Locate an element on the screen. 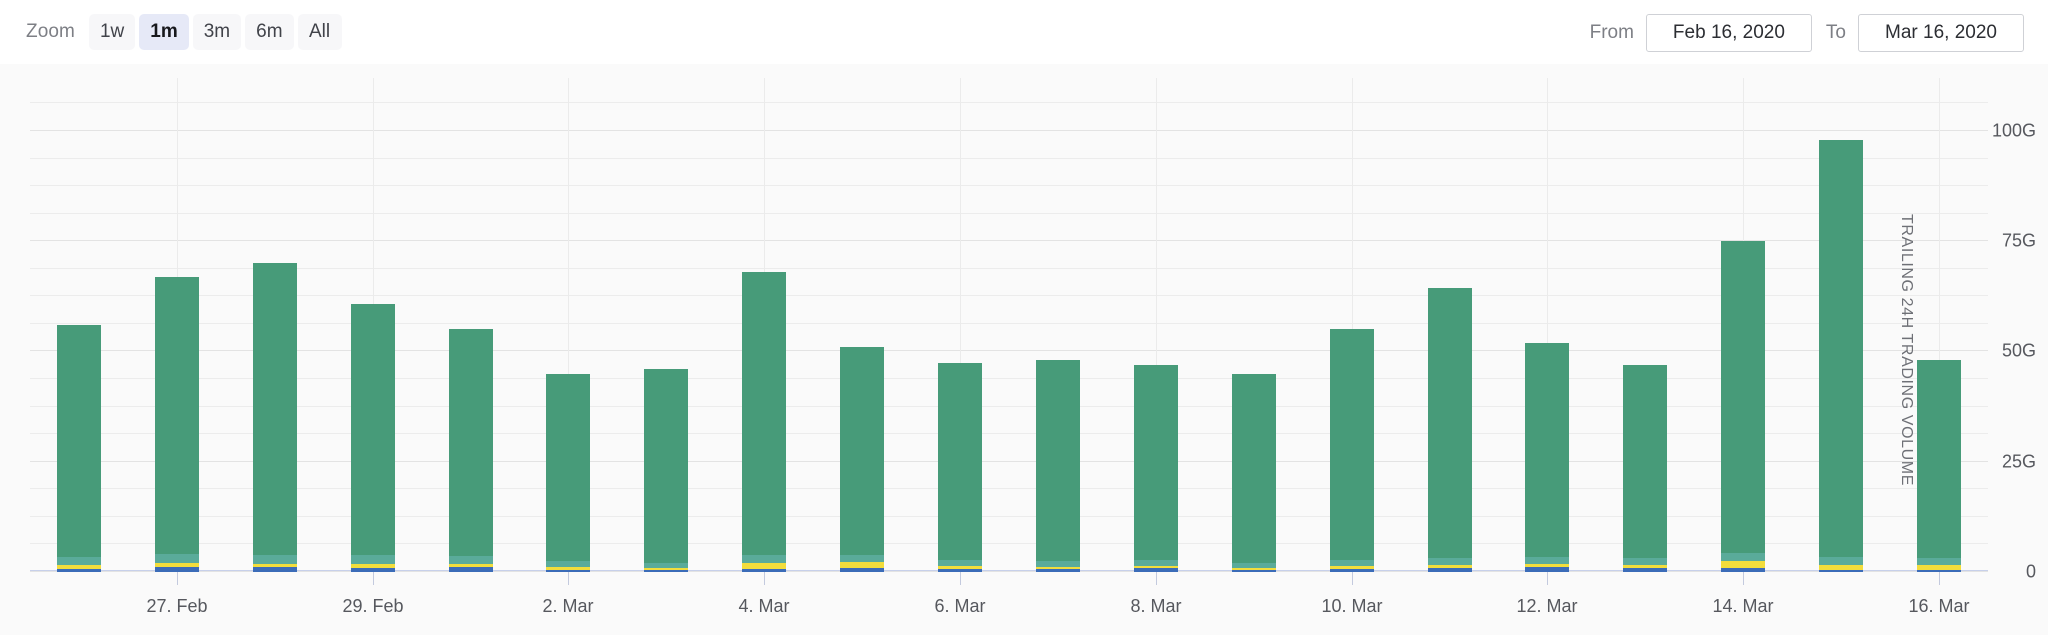  y-tick-label: 100G is located at coordinates (2013, 130).